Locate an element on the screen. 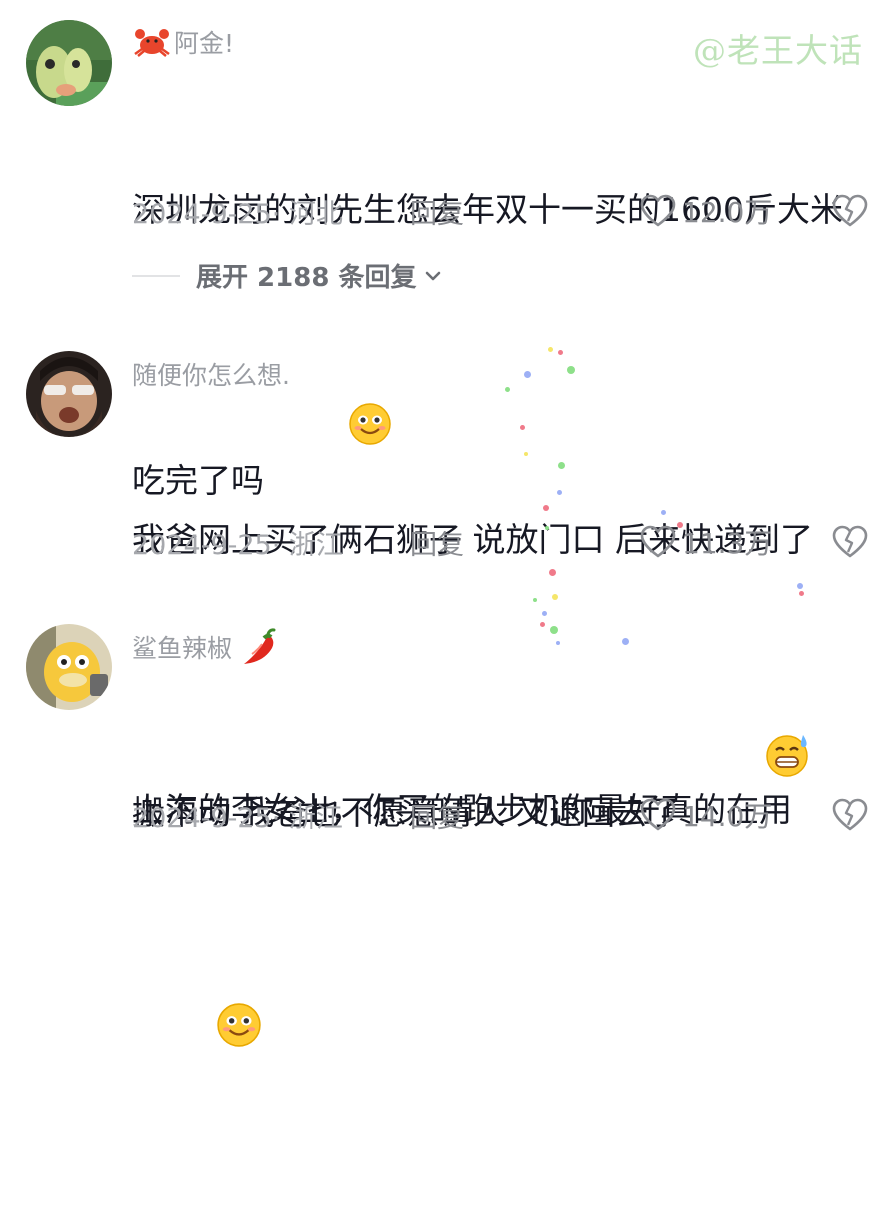  chili-pepper-icon is located at coordinates (258, 647).